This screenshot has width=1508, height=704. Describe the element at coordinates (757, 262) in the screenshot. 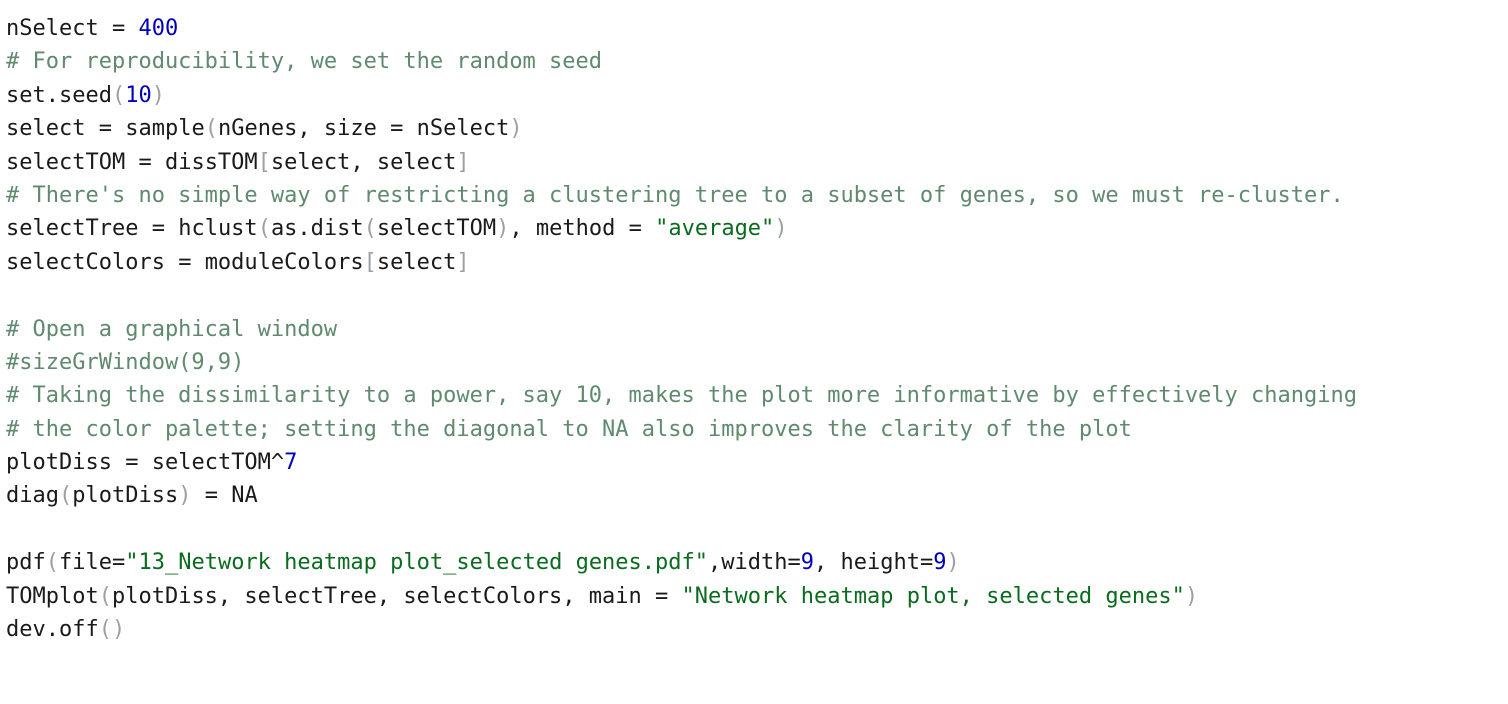

I see `code-line: selectColors = moduleColors[select]` at that location.